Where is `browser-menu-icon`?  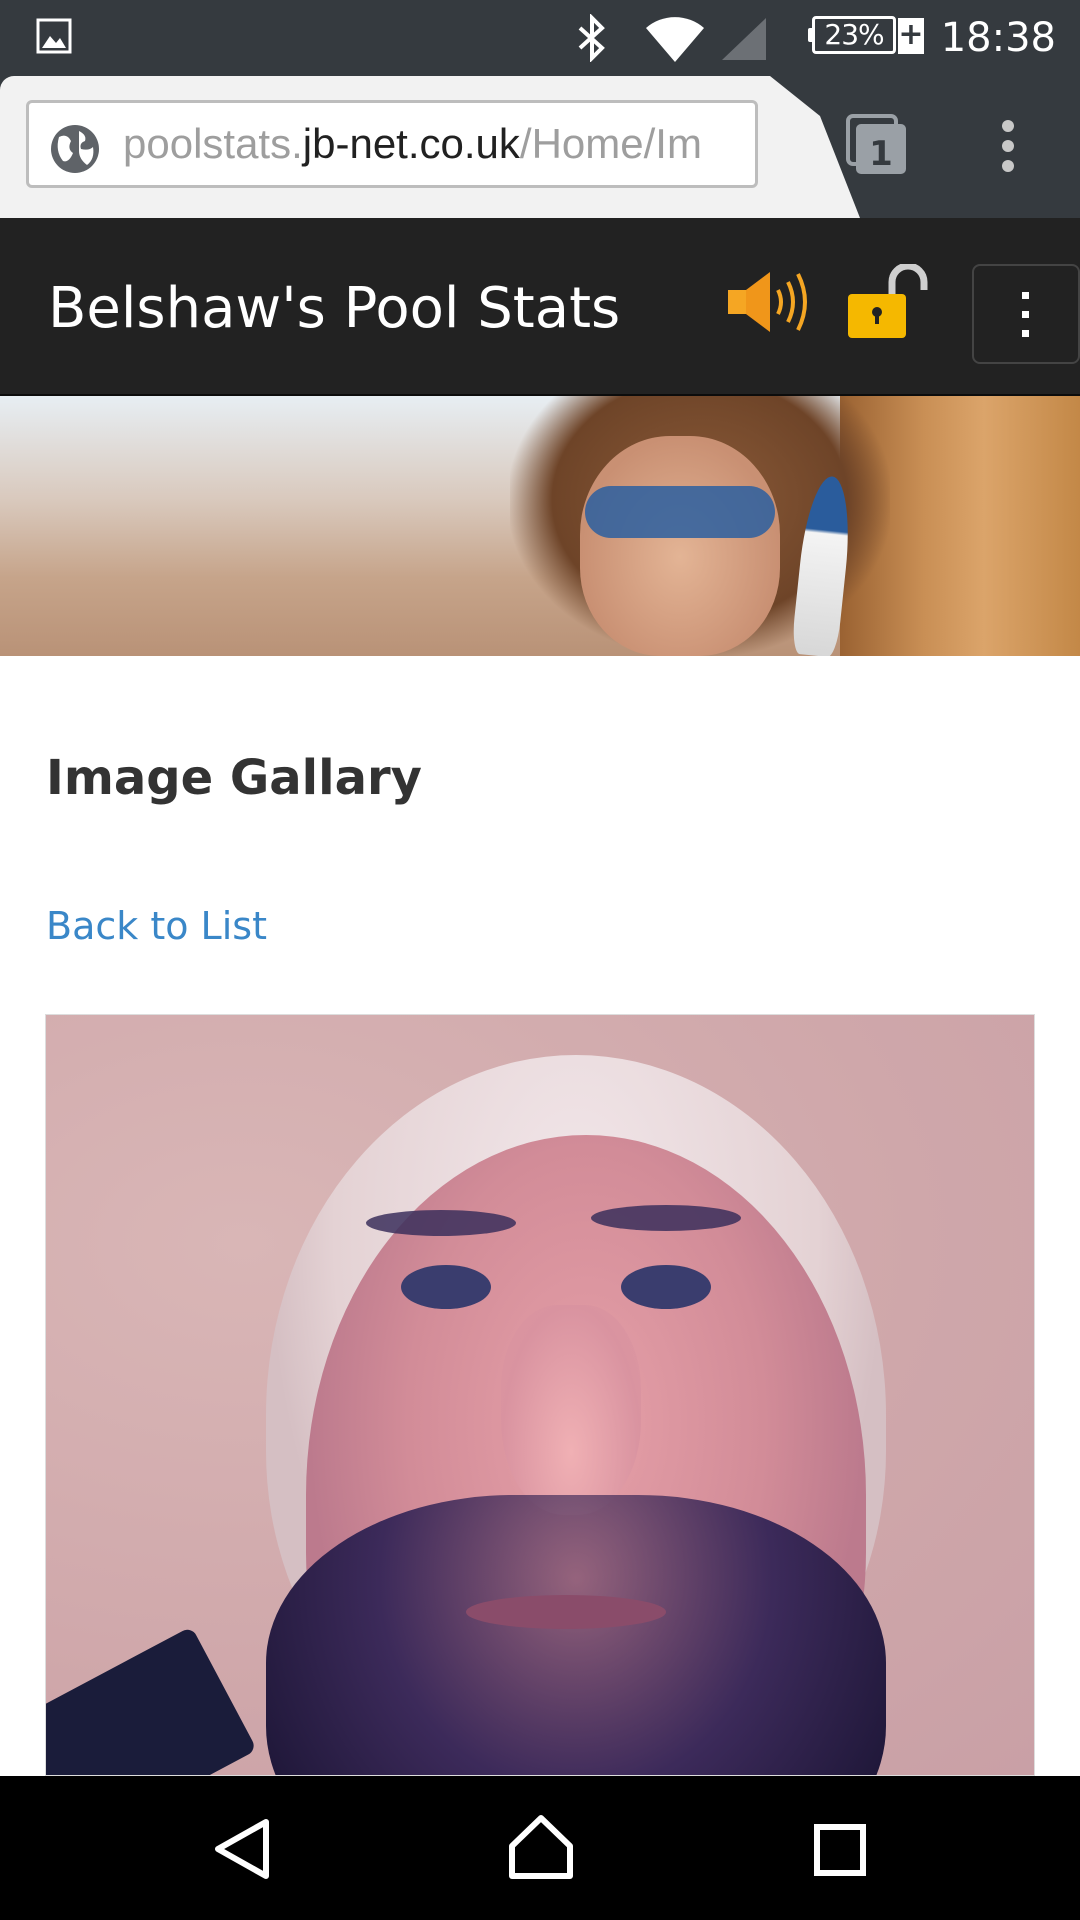 browser-menu-icon is located at coordinates (1008, 148).